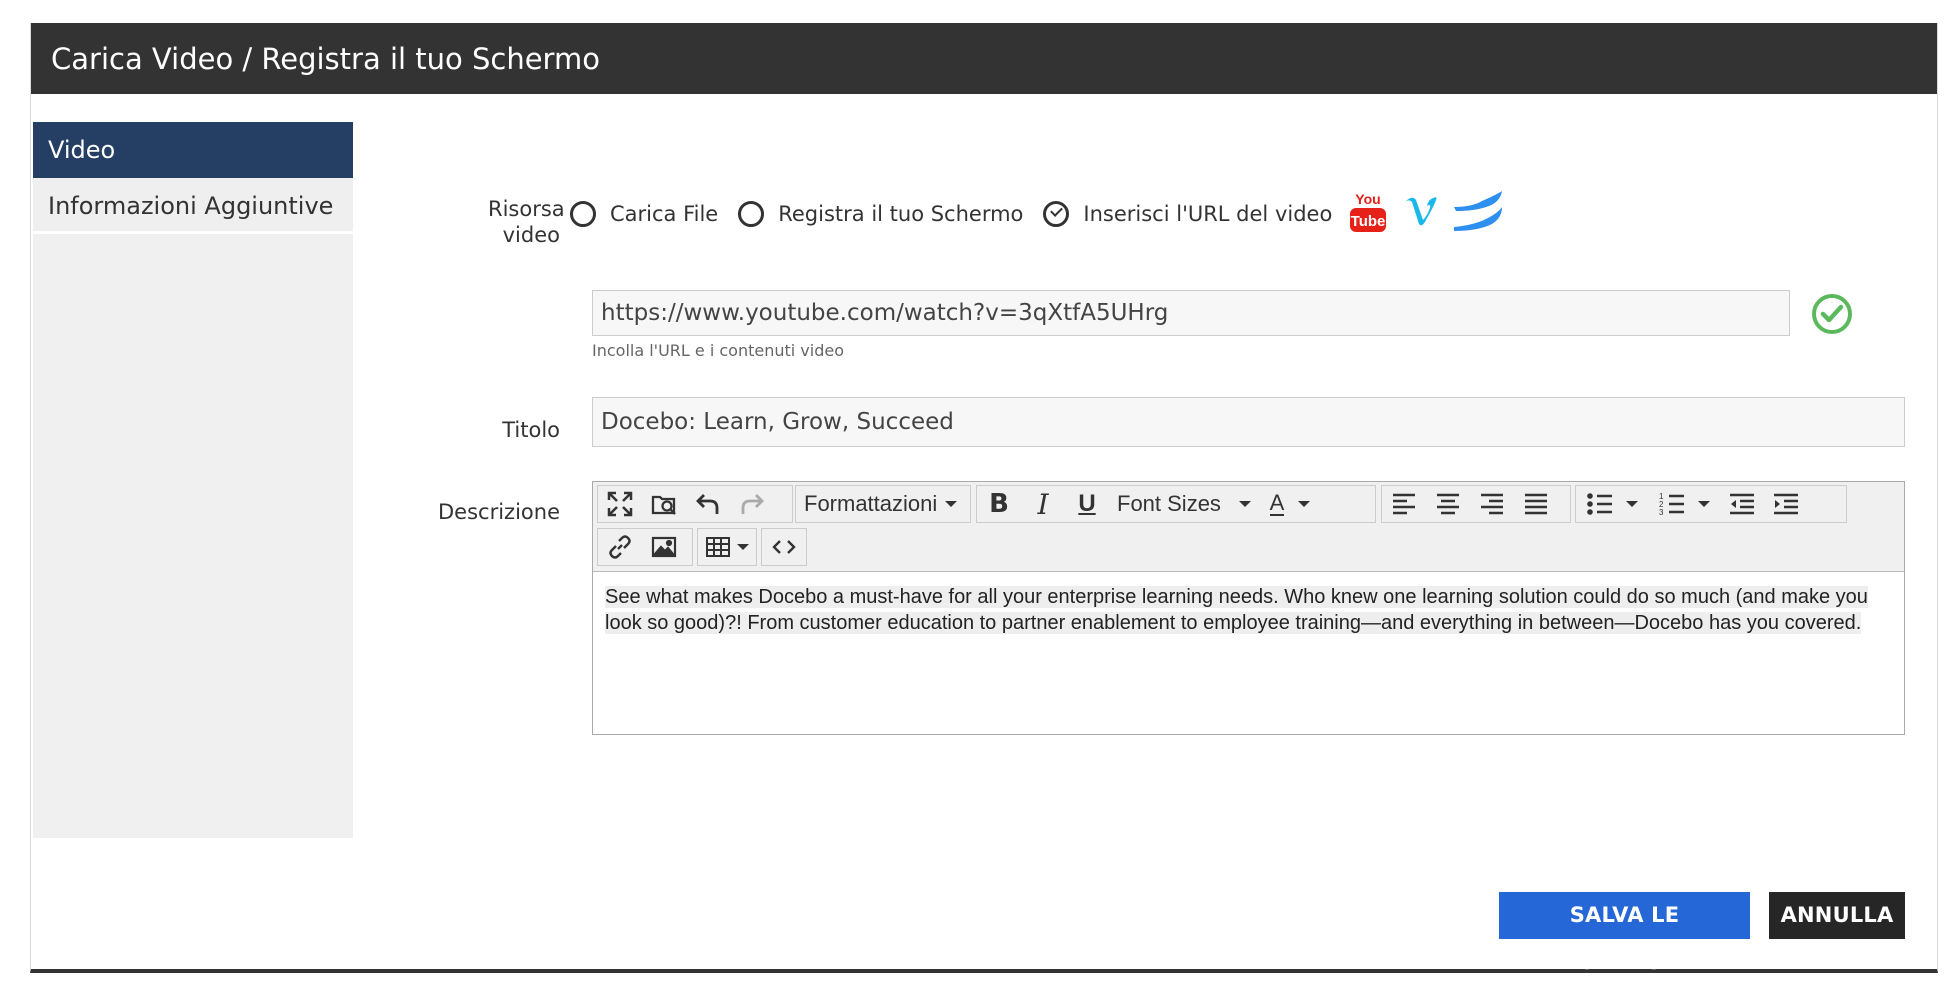  What do you see at coordinates (462, 222) in the screenshot?
I see `source-label: Risorsa video` at bounding box center [462, 222].